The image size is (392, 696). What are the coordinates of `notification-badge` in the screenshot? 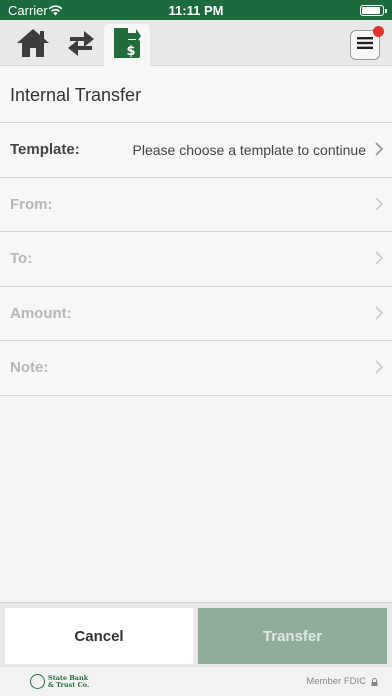 It's located at (378, 31).